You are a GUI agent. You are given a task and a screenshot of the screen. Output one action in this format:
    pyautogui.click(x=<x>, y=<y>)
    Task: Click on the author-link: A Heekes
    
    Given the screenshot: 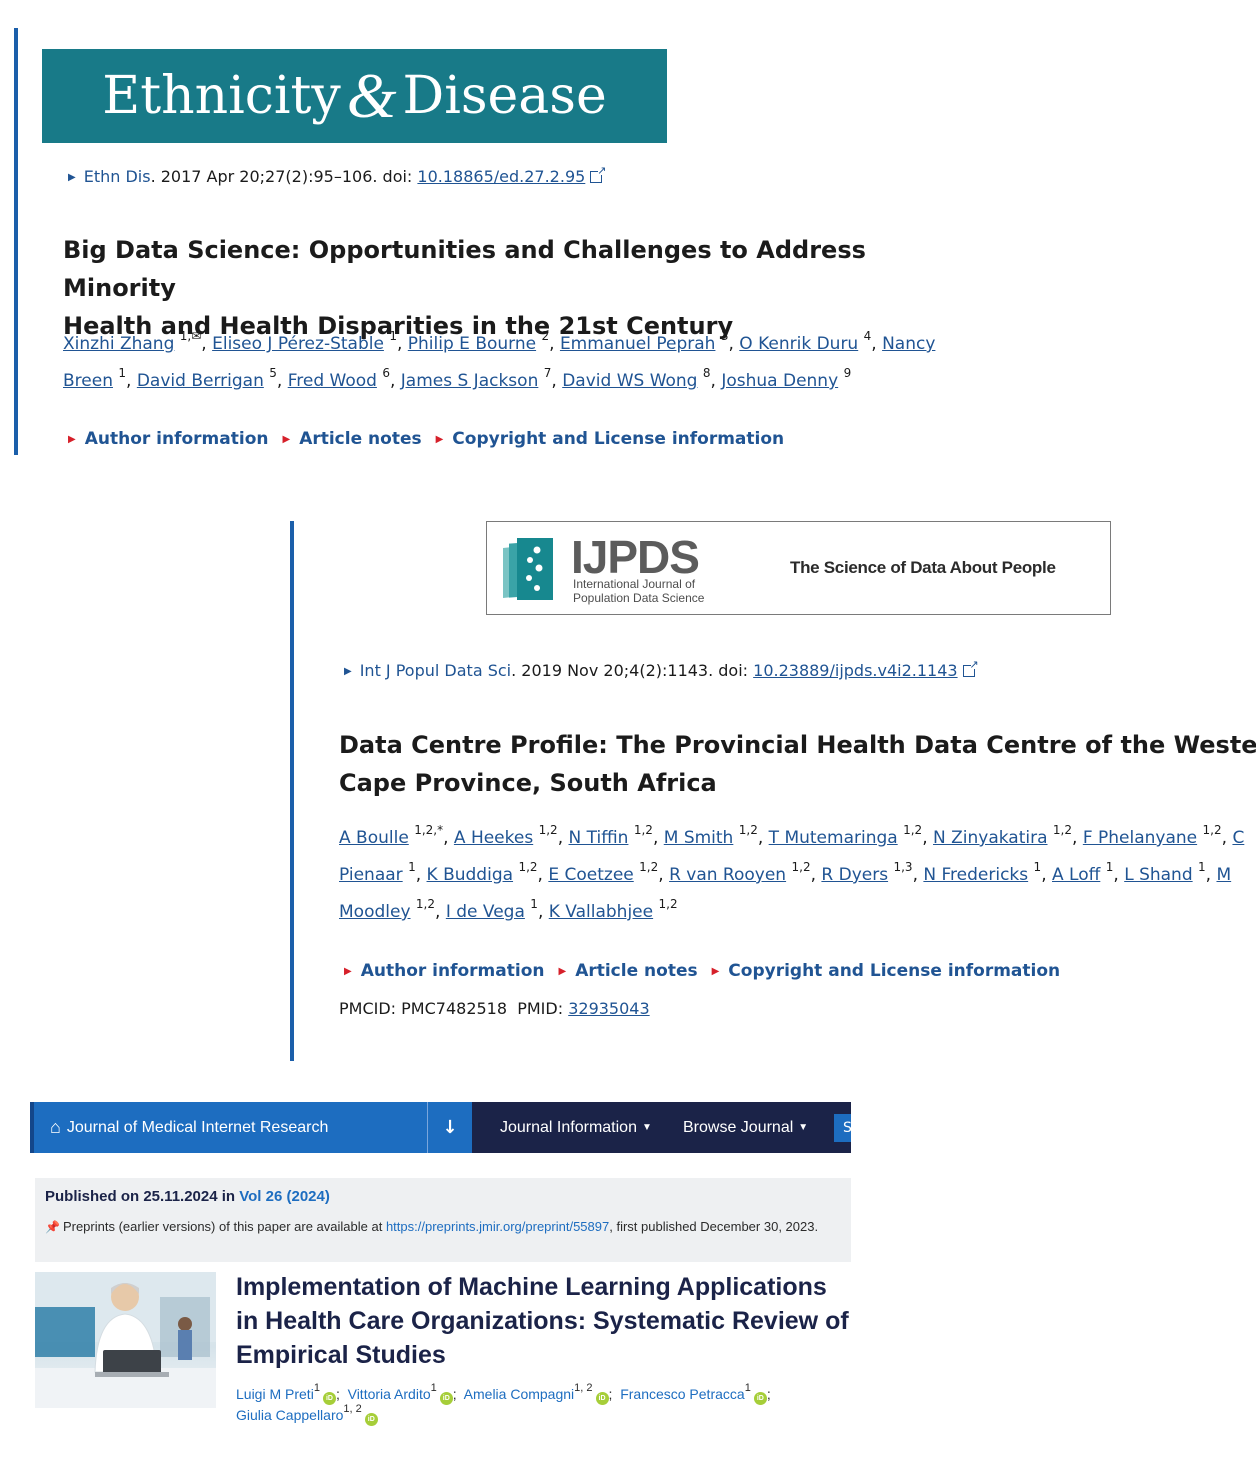 What is the action you would take?
    pyautogui.click(x=493, y=838)
    